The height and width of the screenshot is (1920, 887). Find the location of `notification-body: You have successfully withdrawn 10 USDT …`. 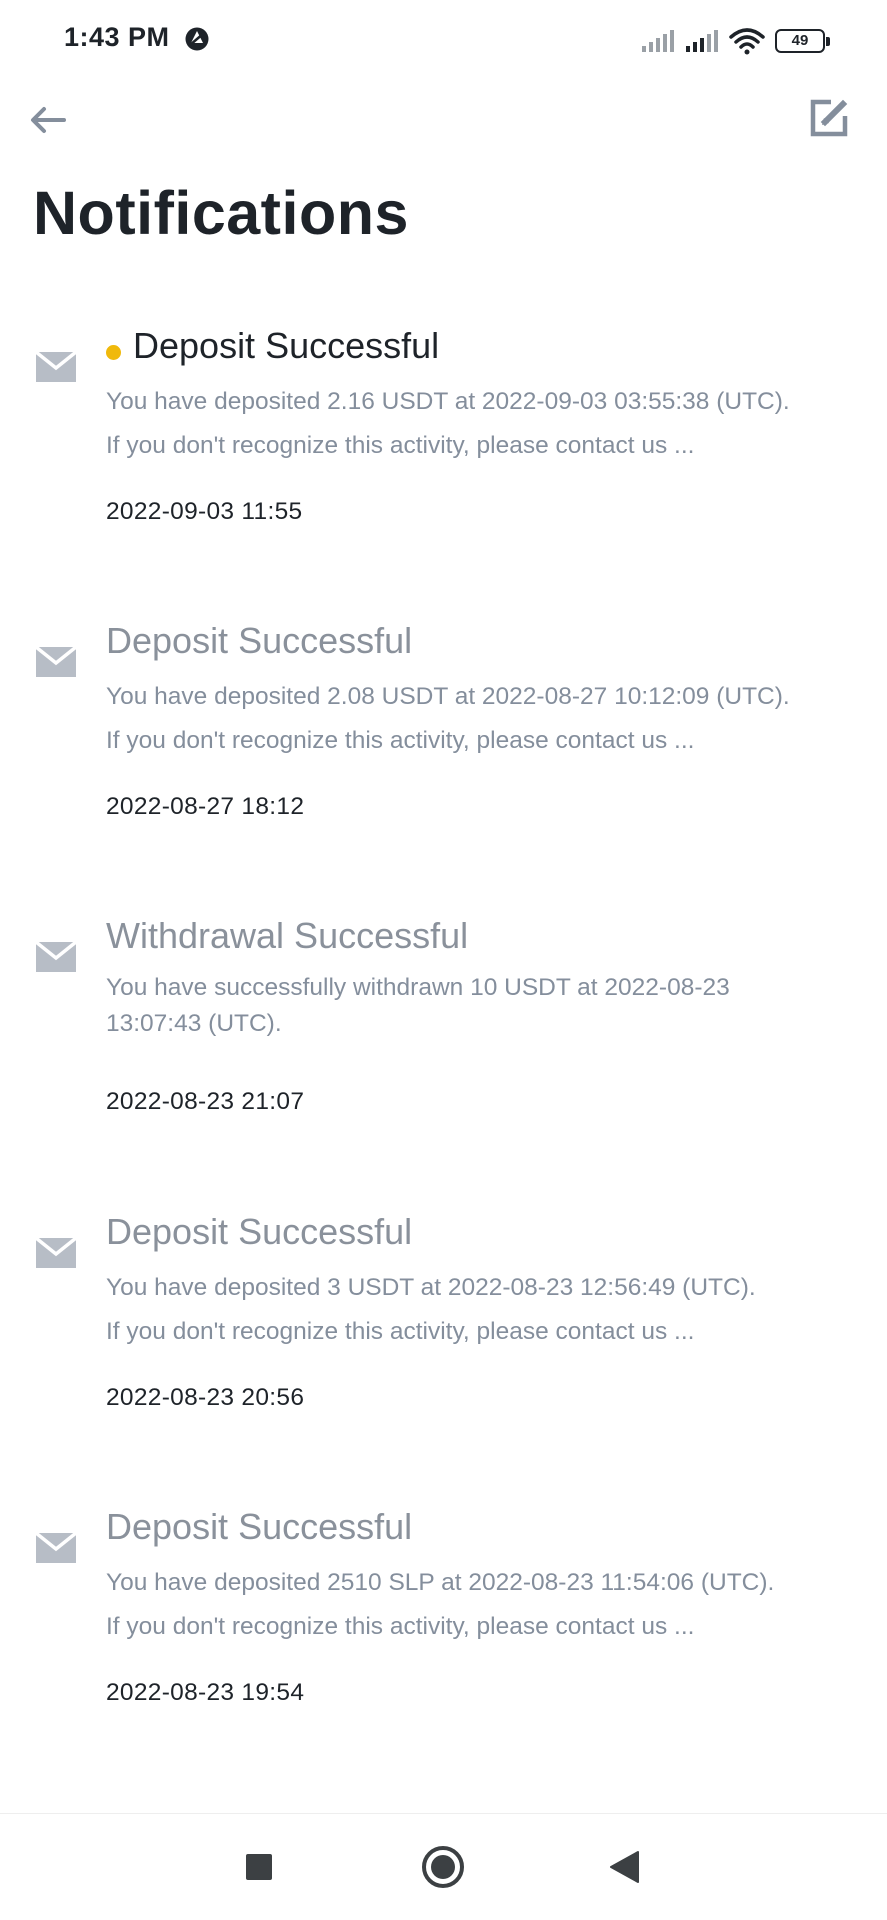

notification-body: You have successfully withdrawn 10 USDT … is located at coordinates (456, 1006).